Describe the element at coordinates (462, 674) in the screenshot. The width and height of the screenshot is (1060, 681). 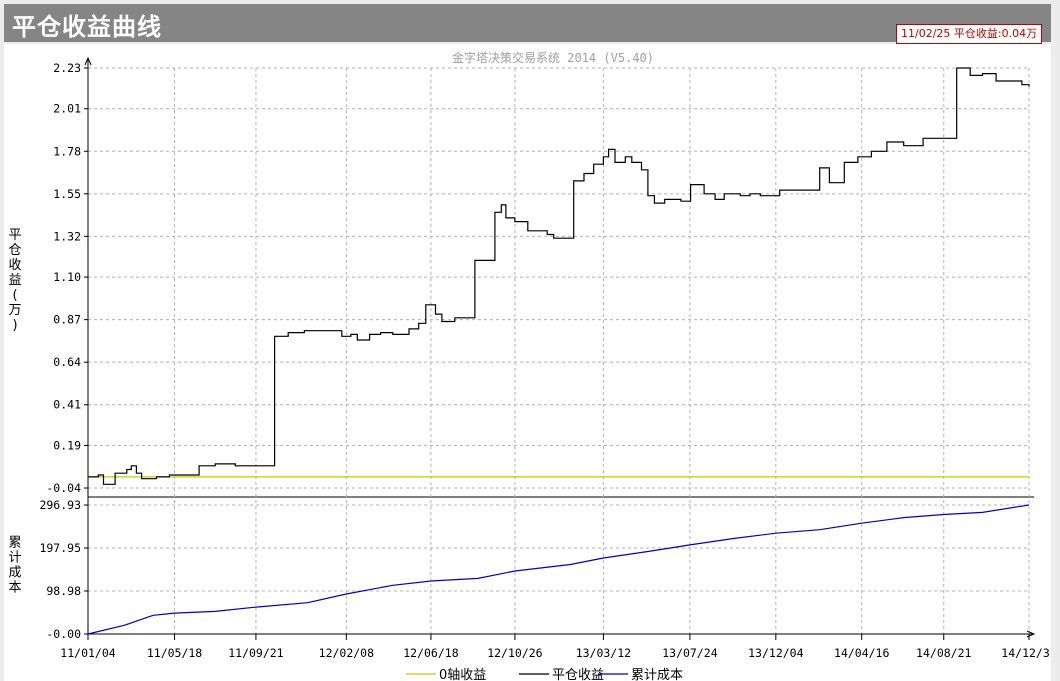
I see `legend-label: 0轴收益` at that location.